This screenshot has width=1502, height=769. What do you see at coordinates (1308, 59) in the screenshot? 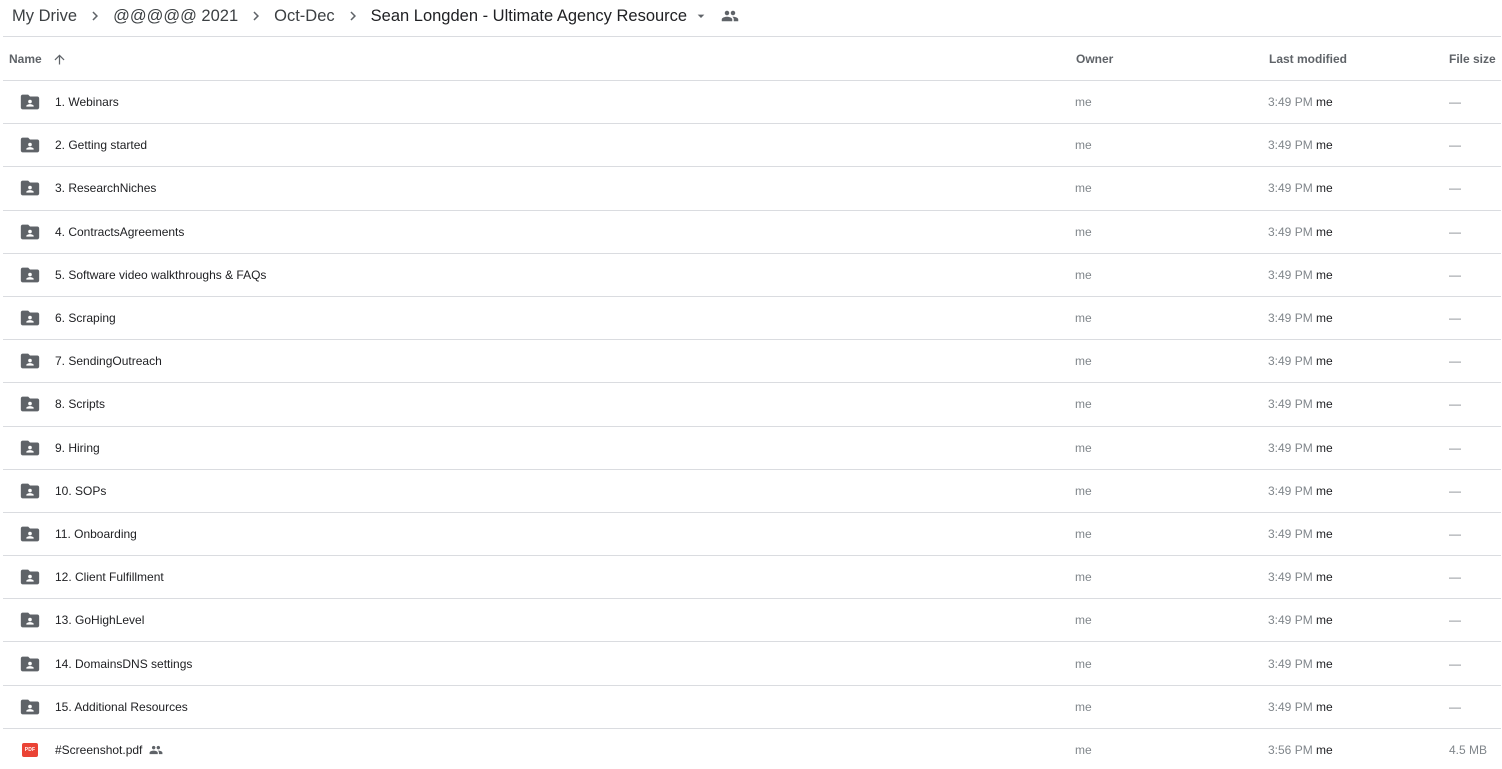
I see `column-header-last-modified: Last modified` at bounding box center [1308, 59].